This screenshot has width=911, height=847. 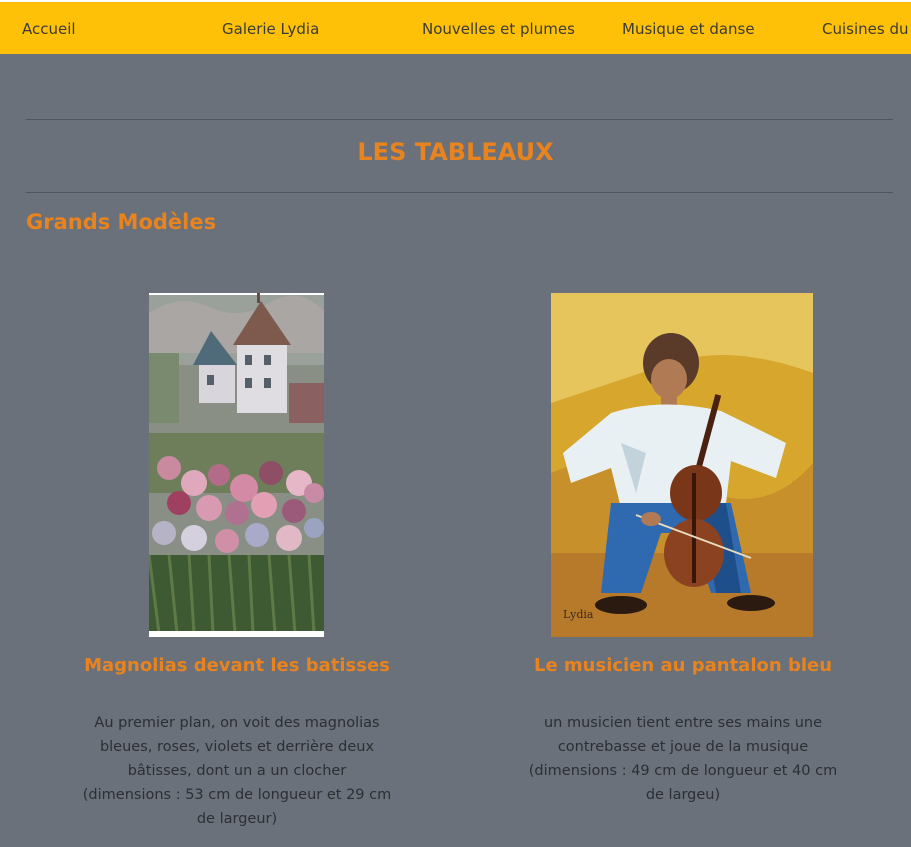 What do you see at coordinates (683, 665) in the screenshot?
I see `painting-title: Le musicien au pantalon bleu` at bounding box center [683, 665].